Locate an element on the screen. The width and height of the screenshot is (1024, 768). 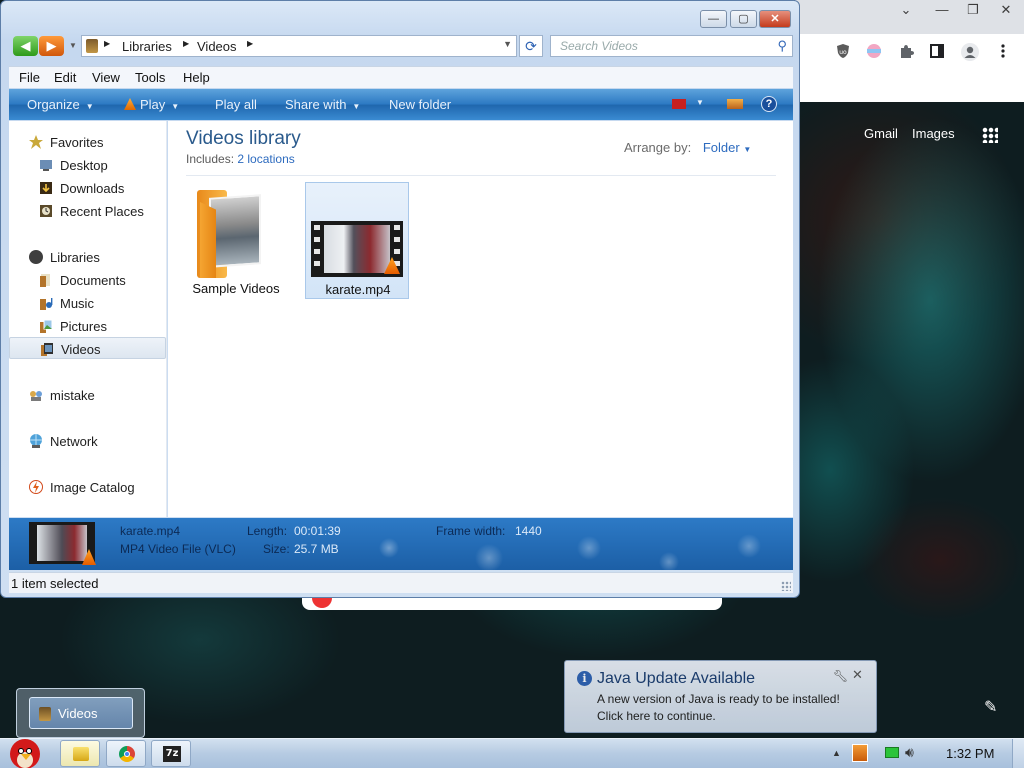
nav-videos: Videos is located at coordinates (87, 348).